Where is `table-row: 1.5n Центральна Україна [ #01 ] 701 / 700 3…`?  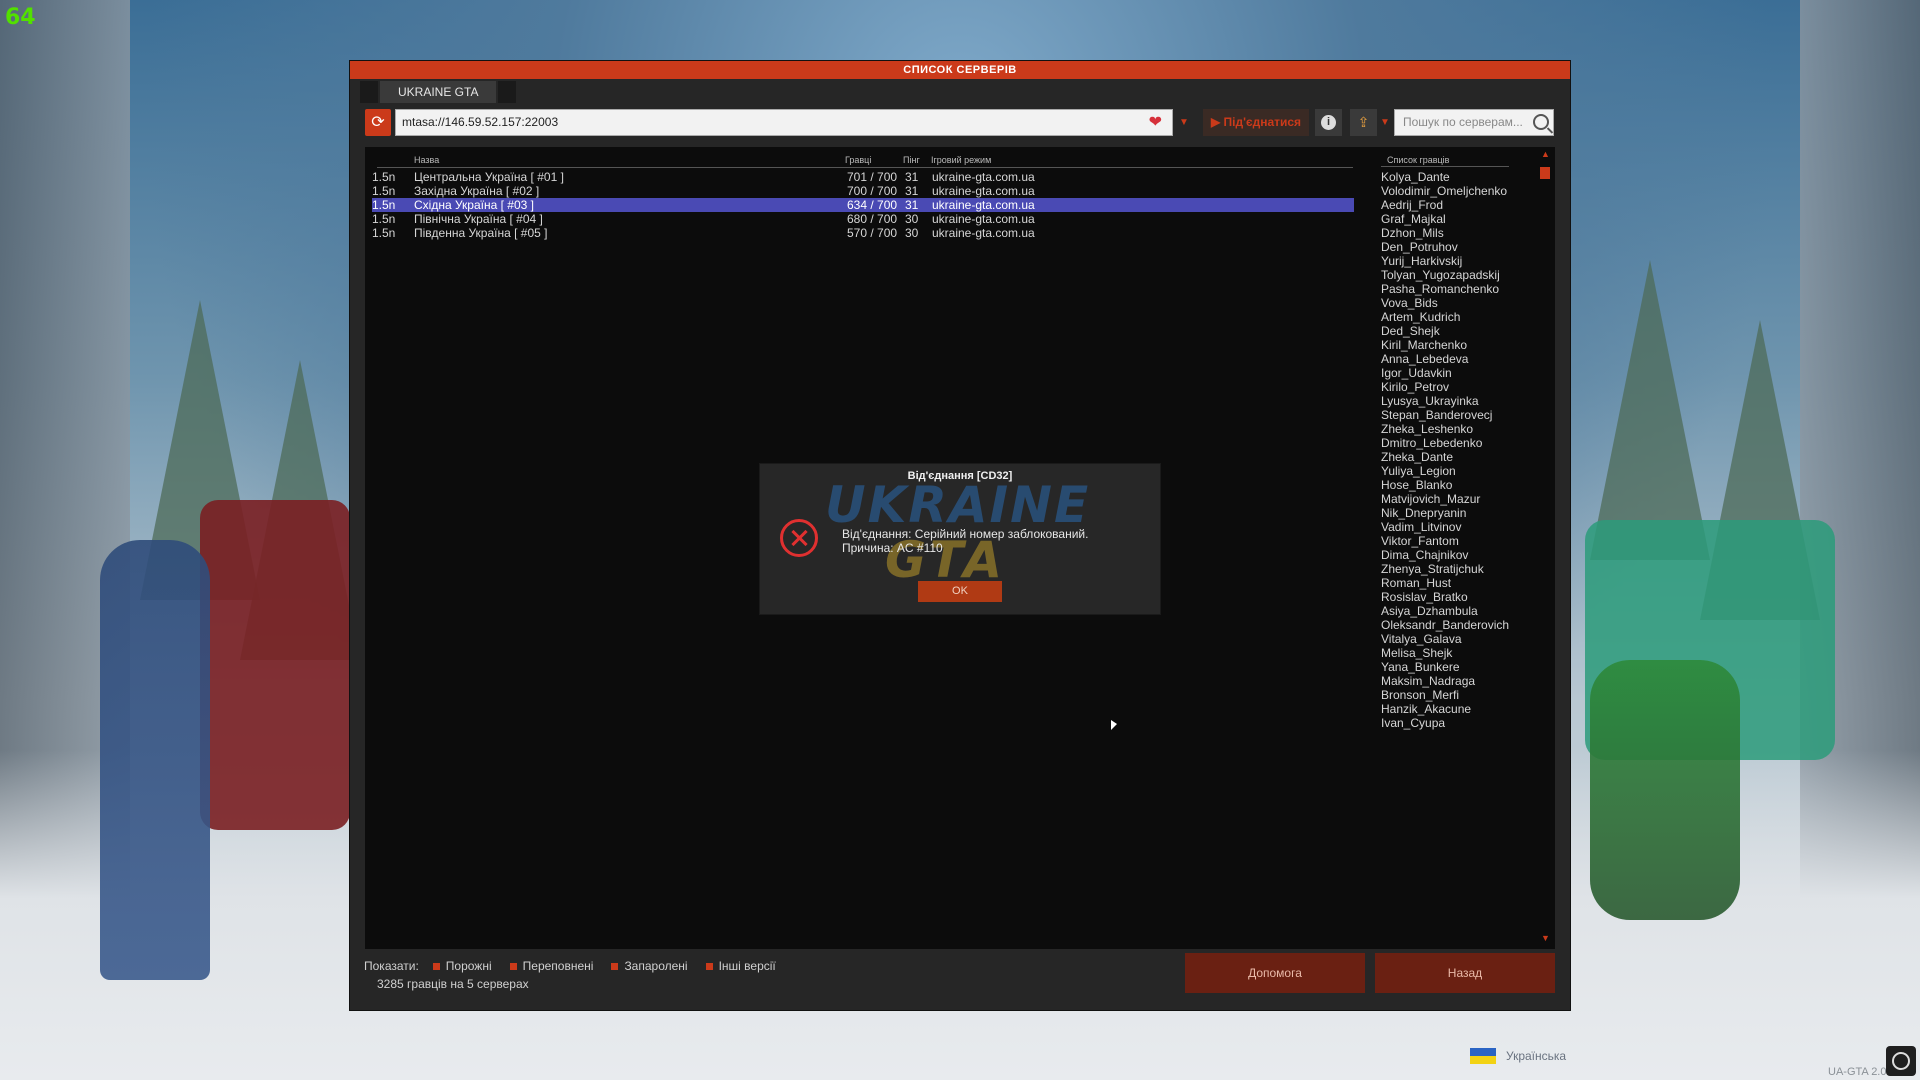 table-row: 1.5n Центральна Україна [ #01 ] 701 / 700 3… is located at coordinates (863, 177).